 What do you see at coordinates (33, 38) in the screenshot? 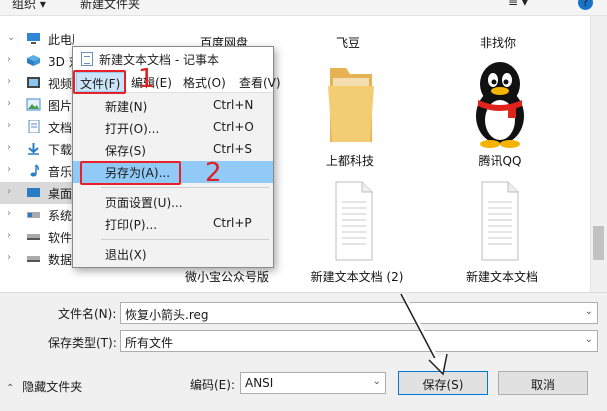
I see `computer-icon` at bounding box center [33, 38].